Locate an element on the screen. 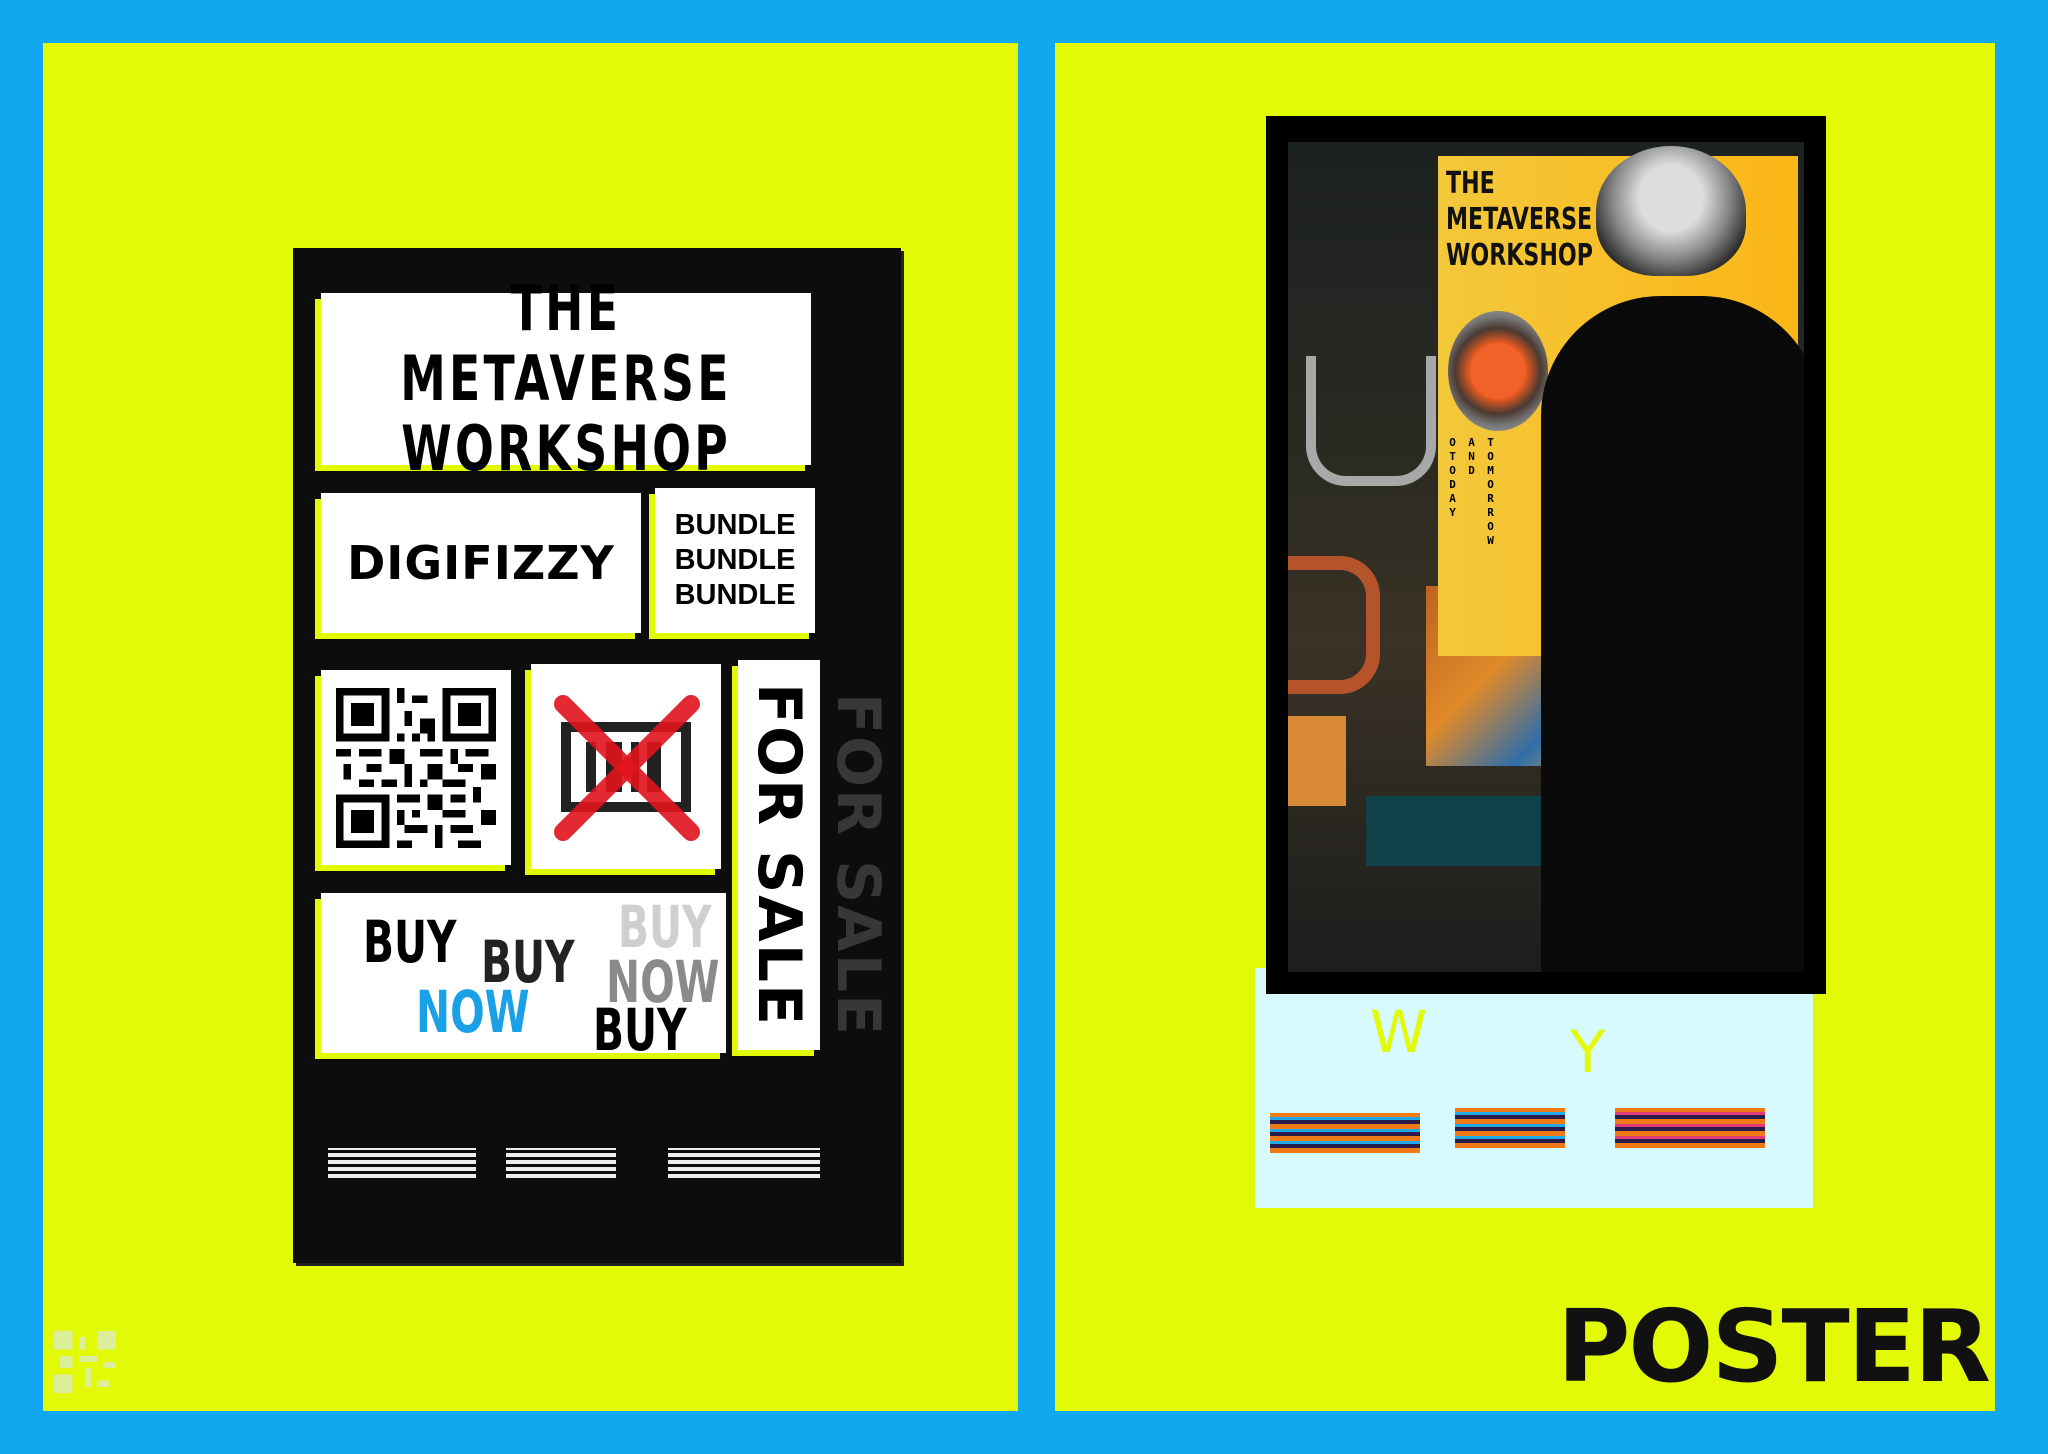 The image size is (2048, 1454). bundle-card: BUNDLE BUNDLE BUNDLE is located at coordinates (735, 560).